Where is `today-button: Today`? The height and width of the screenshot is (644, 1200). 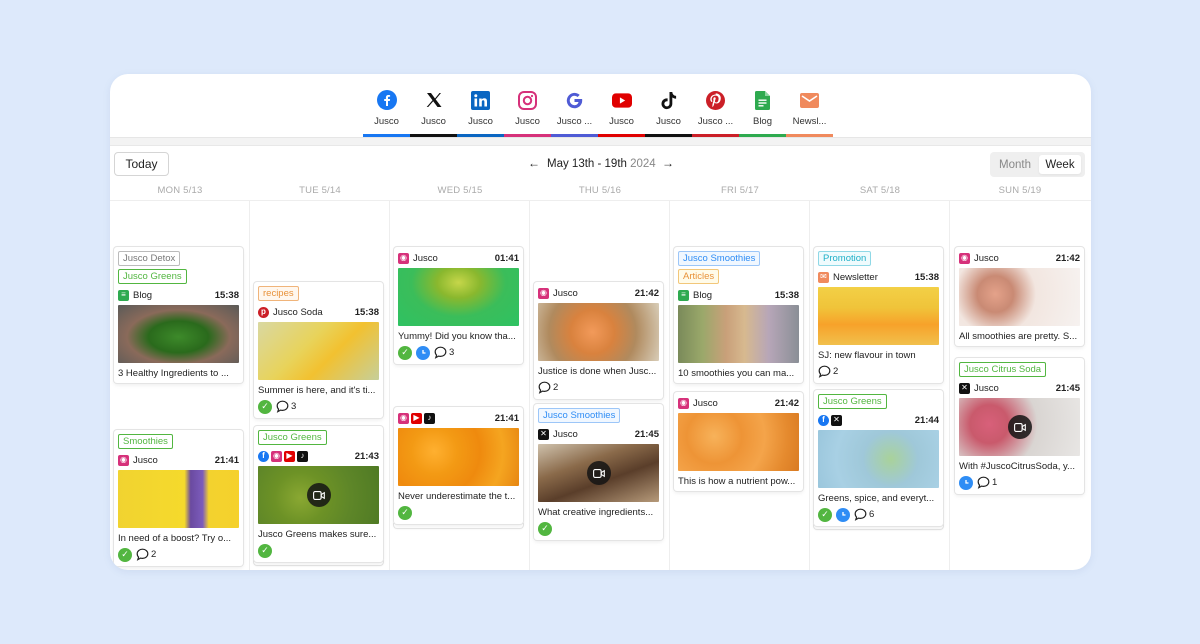
today-button: Today is located at coordinates (141, 164).